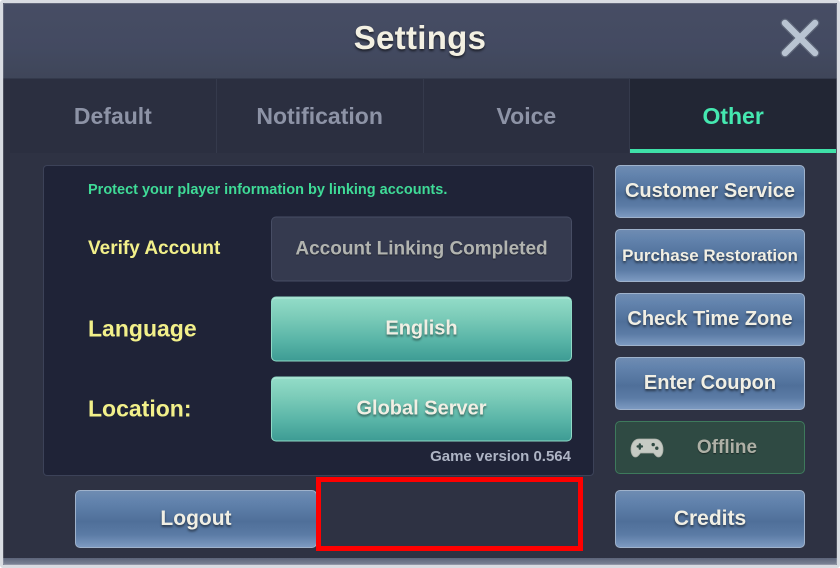 The width and height of the screenshot is (840, 568). I want to click on verify-account-label: Verify Account, so click(154, 248).